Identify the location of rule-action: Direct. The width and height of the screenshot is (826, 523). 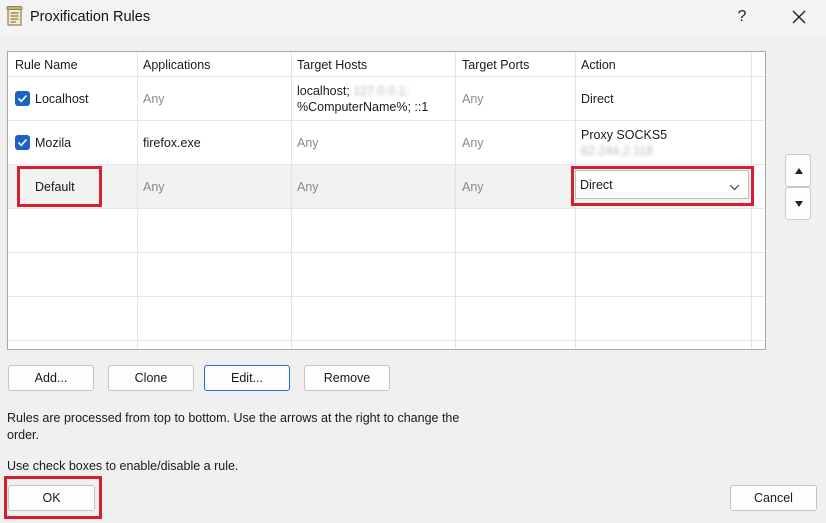
(597, 99).